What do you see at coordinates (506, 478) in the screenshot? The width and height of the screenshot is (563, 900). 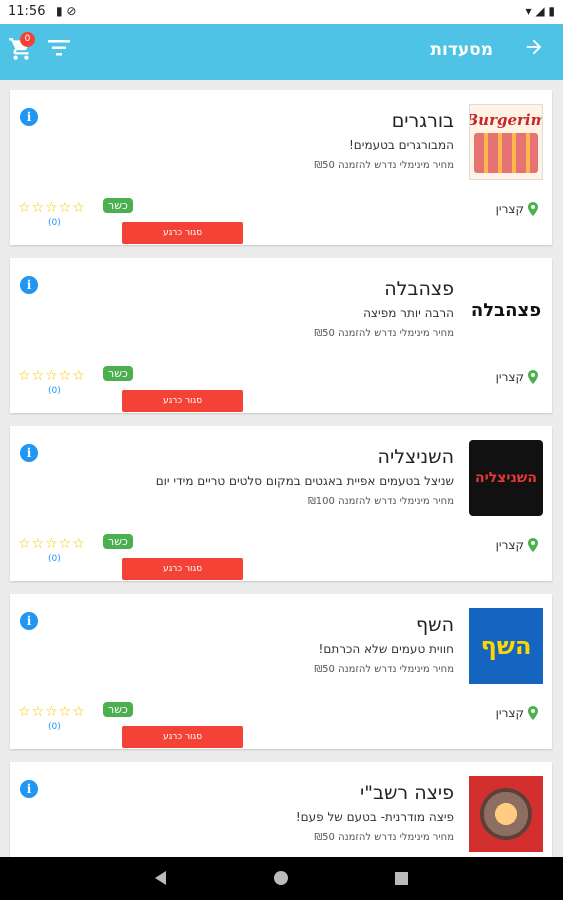 I see `restaurant-logo: השניצליה` at bounding box center [506, 478].